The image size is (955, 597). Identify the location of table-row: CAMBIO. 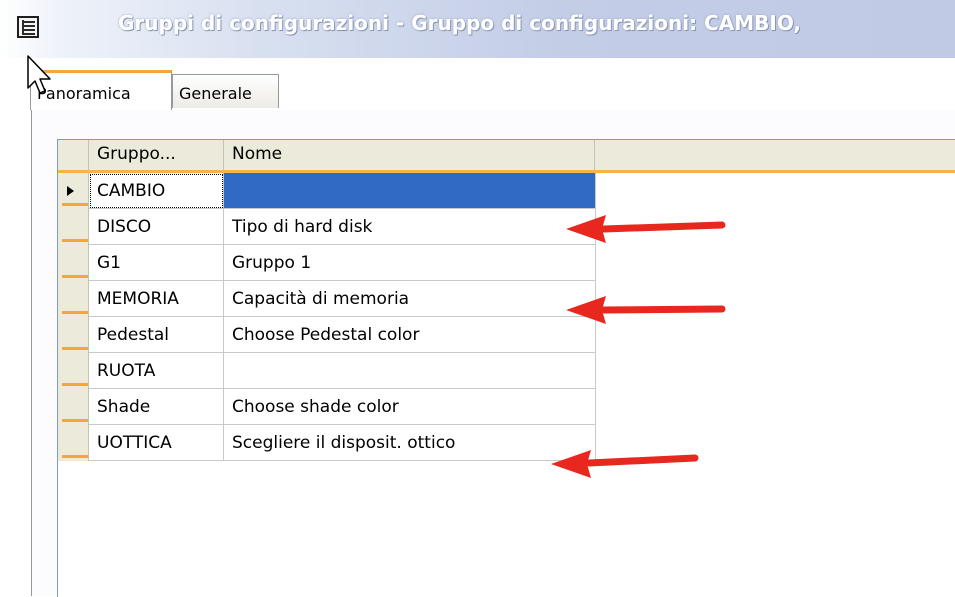
(327, 191).